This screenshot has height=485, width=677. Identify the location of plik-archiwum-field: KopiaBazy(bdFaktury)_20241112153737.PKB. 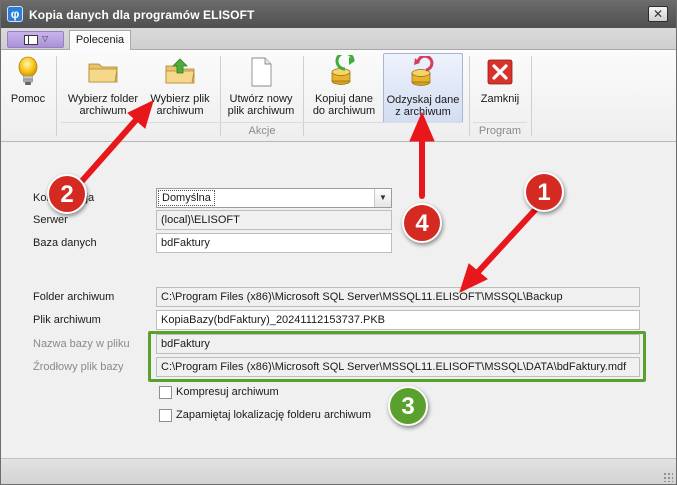
(398, 320).